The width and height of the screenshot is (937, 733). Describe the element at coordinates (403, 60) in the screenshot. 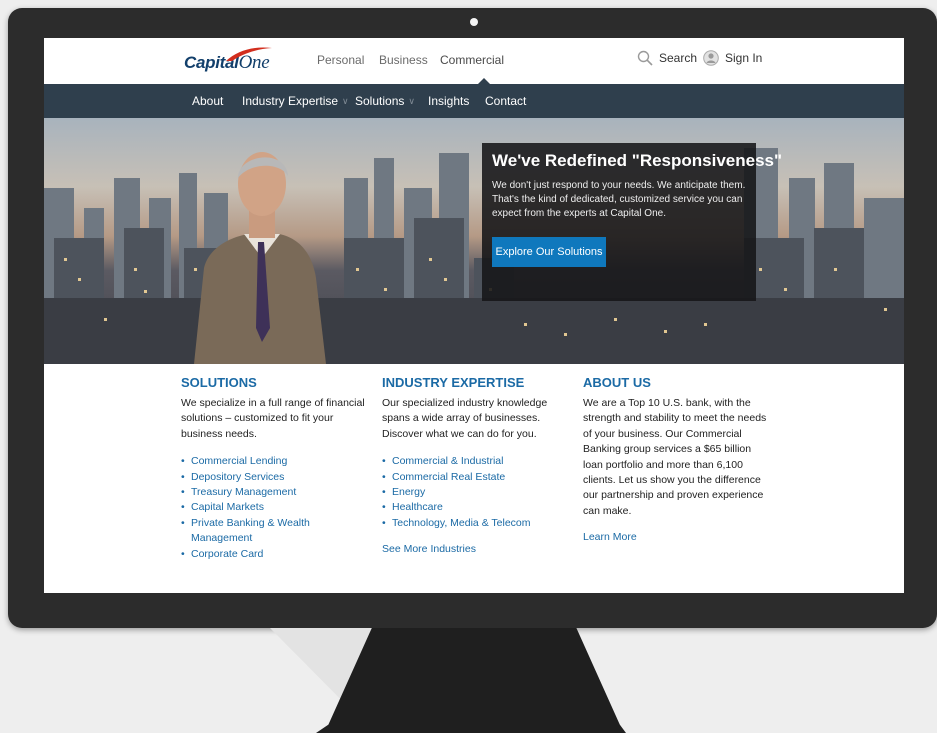

I see `segment-business: Business` at that location.